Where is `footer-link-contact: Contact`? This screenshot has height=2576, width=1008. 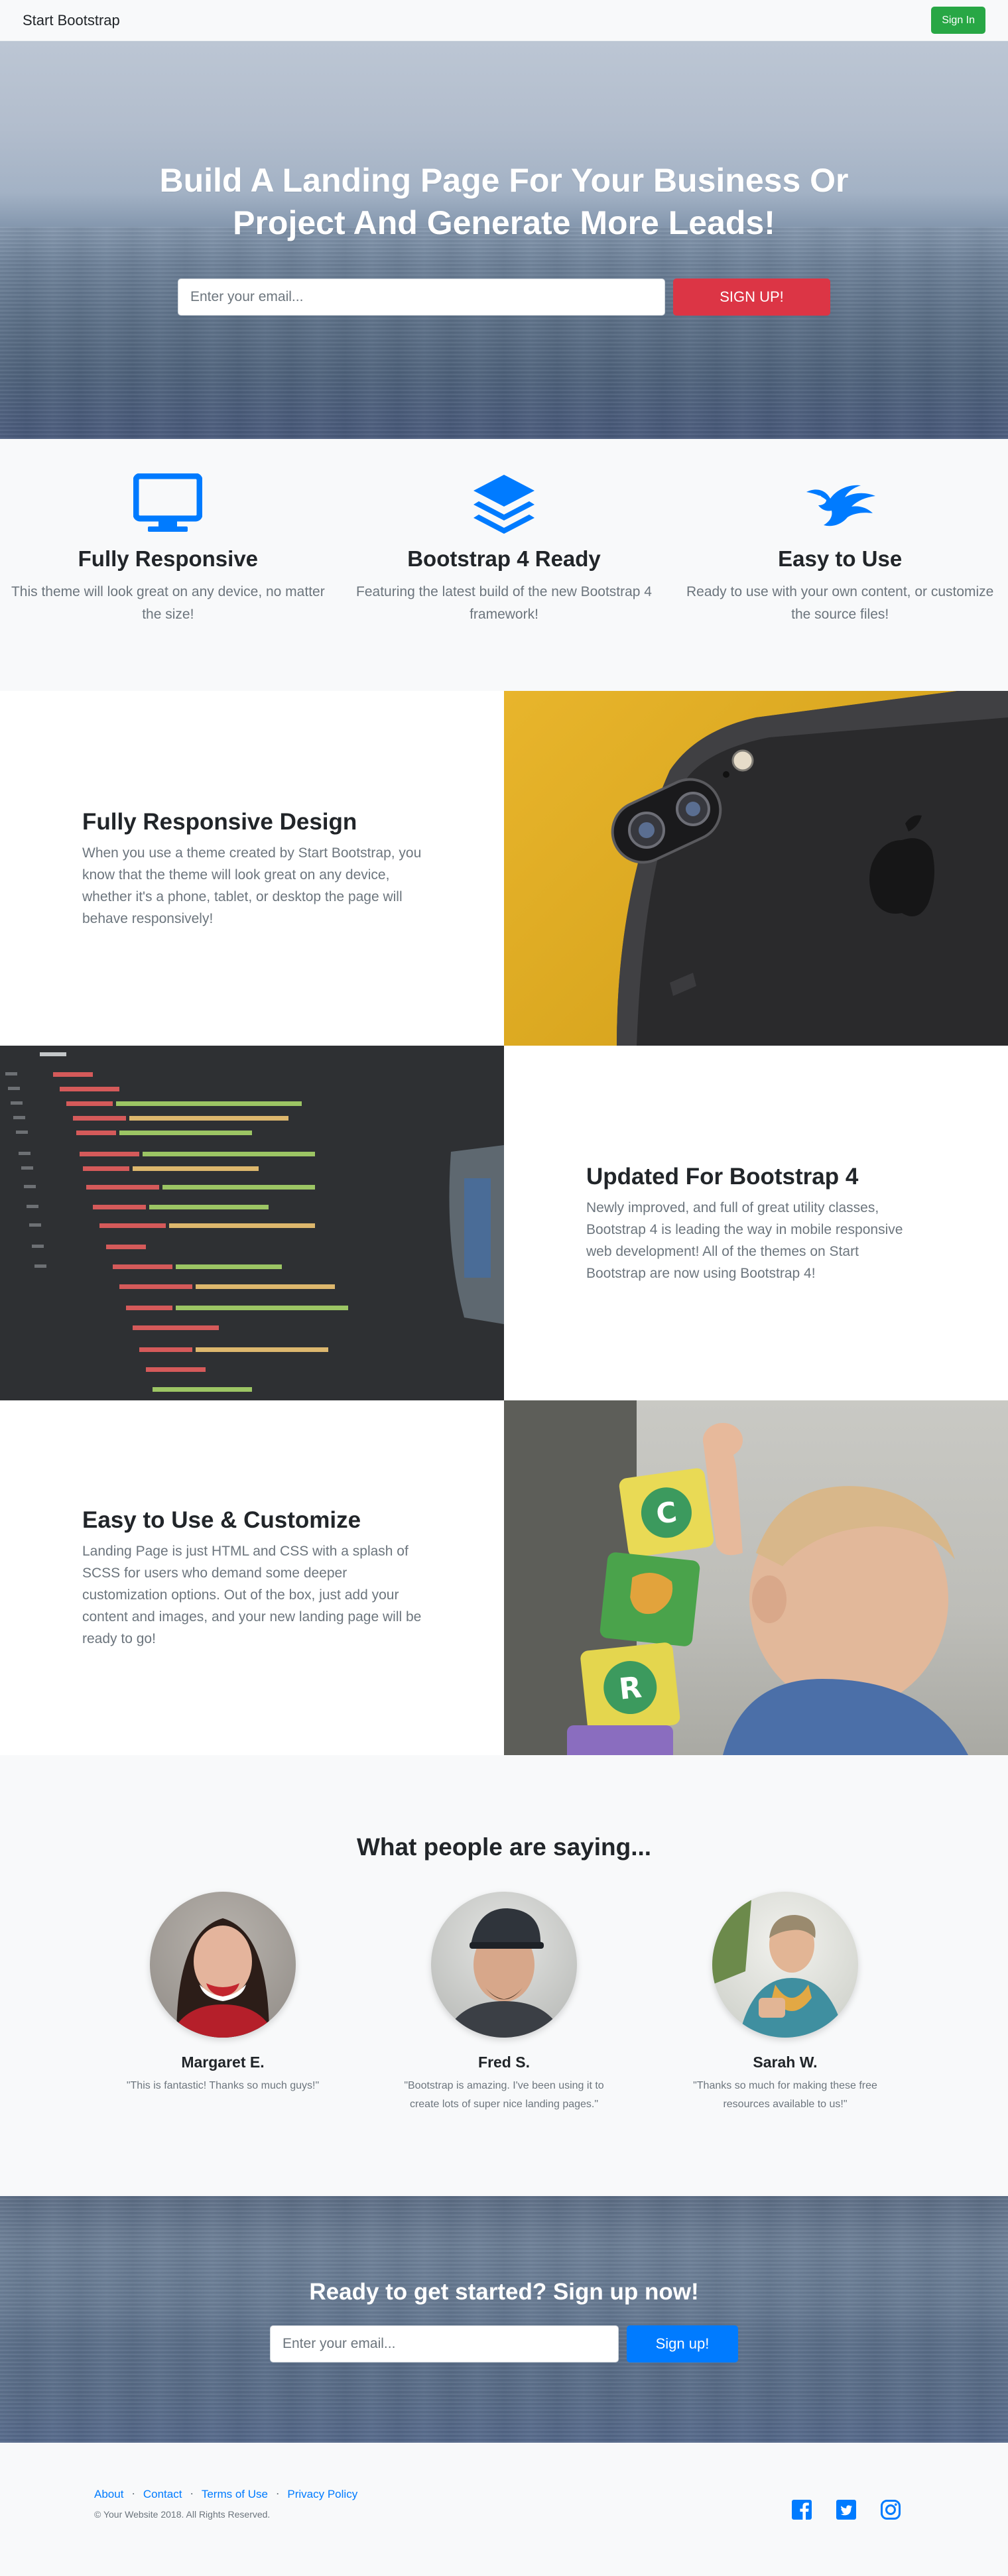 footer-link-contact: Contact is located at coordinates (162, 2494).